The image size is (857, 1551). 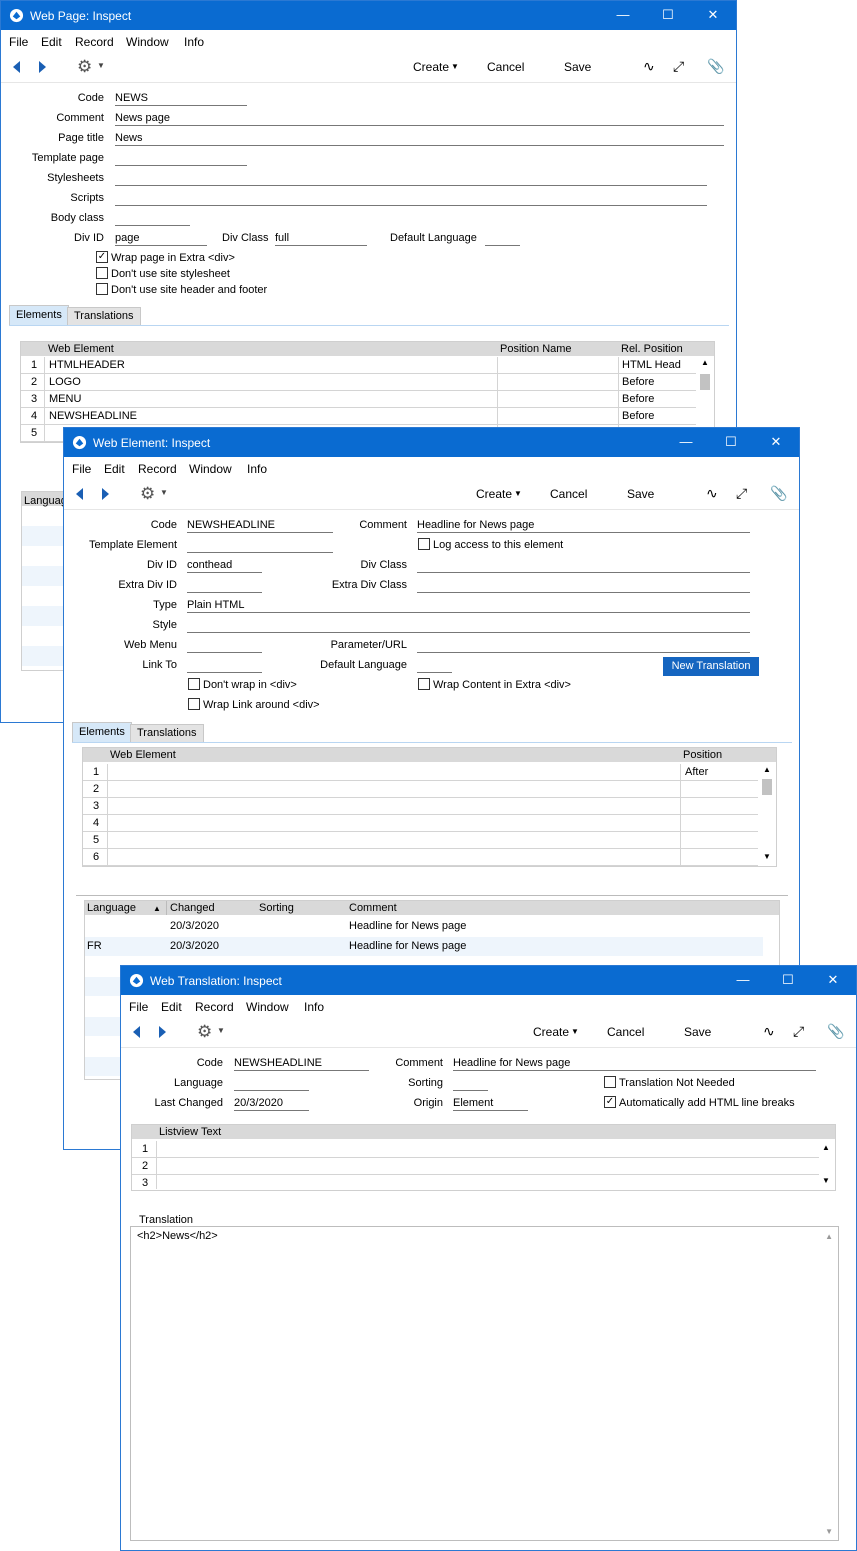 I want to click on parameter-url-field, so click(x=583, y=646).